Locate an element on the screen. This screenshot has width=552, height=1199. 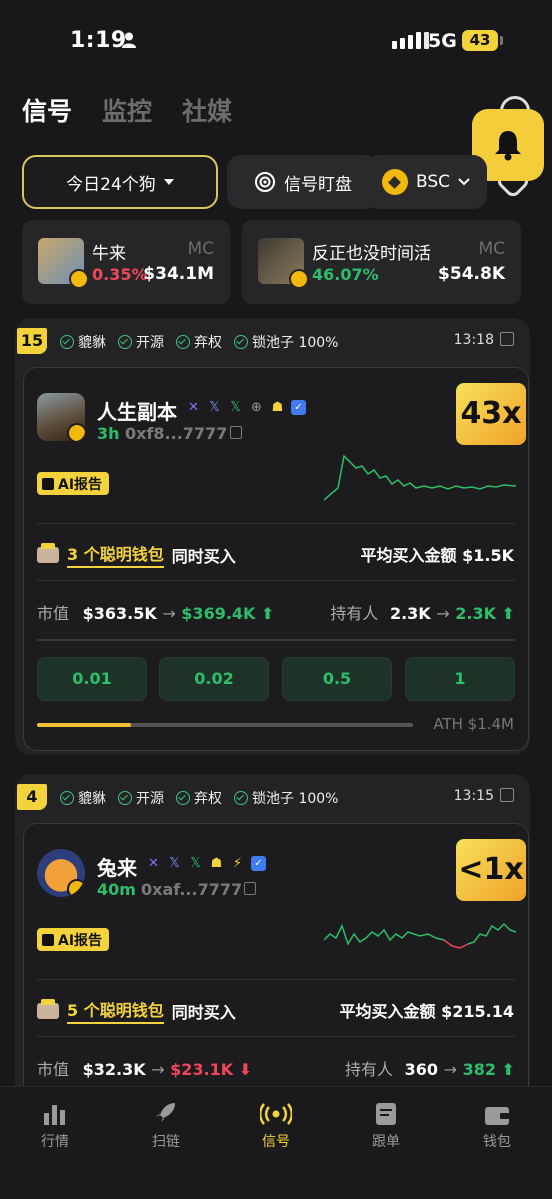
bottom-nav: 行情 扫链 信号 跟单 钱包 is located at coordinates (276, 1142).